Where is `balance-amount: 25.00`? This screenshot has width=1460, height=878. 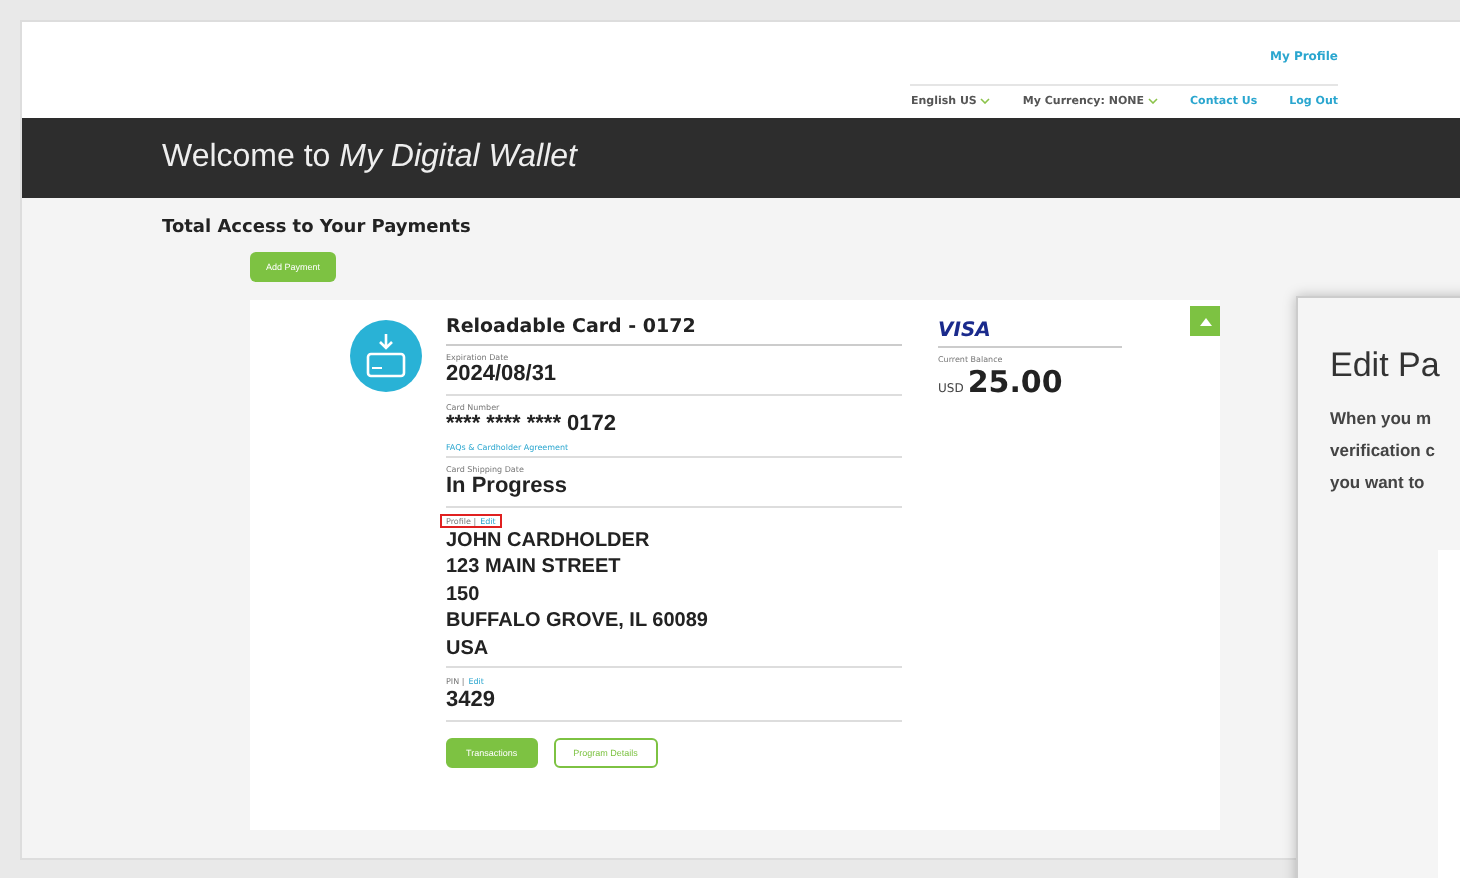 balance-amount: 25.00 is located at coordinates (1015, 382).